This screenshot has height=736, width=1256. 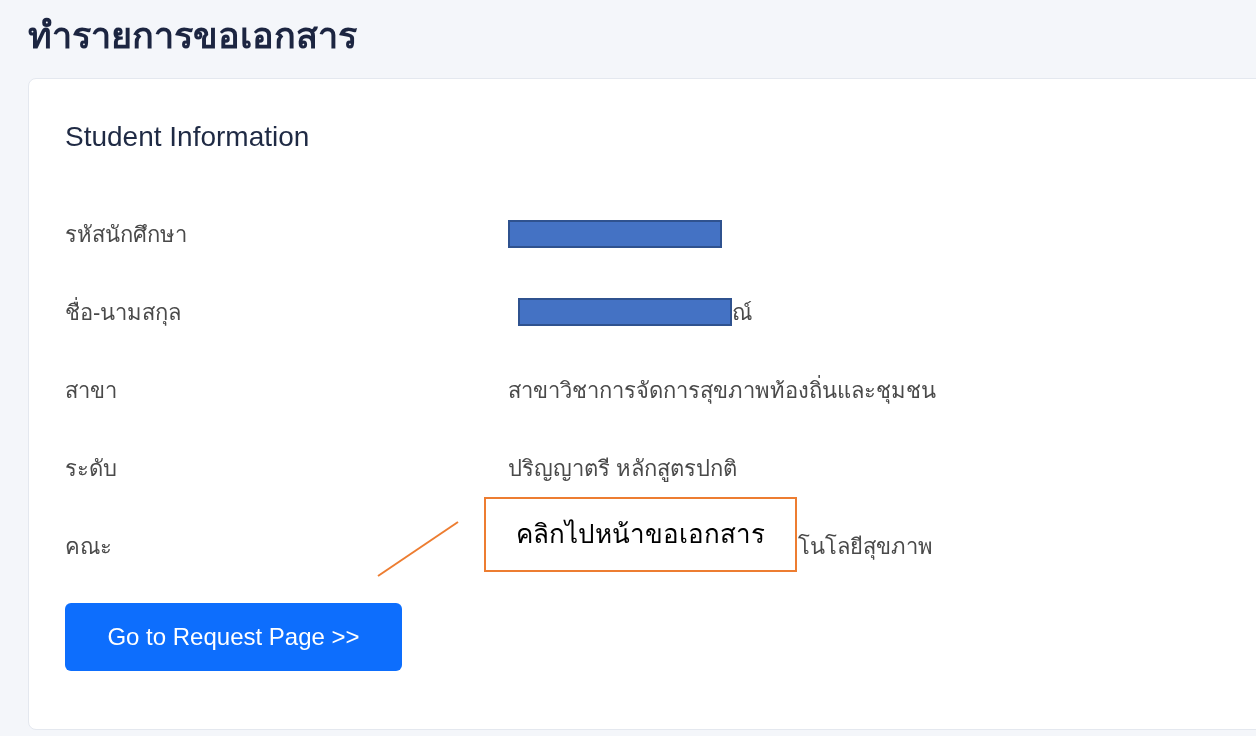 I want to click on page-title: ทำรายการขอเอกสาร, so click(x=192, y=36).